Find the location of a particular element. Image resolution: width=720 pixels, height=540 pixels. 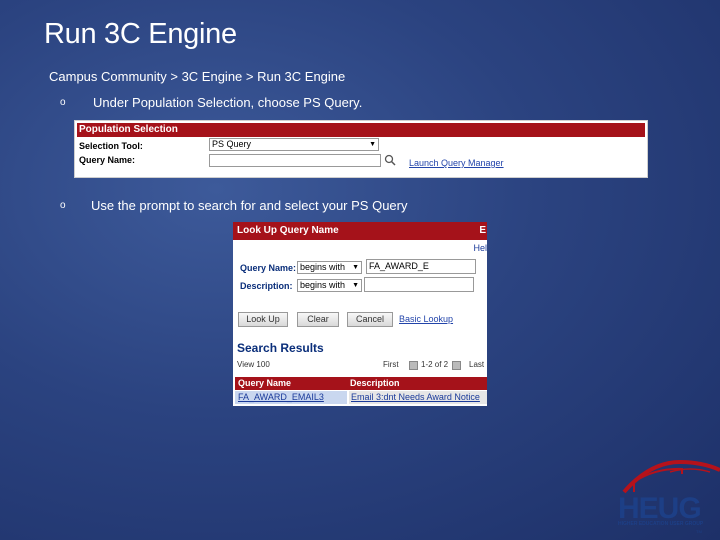

cancel-button: Cancel is located at coordinates (370, 319).